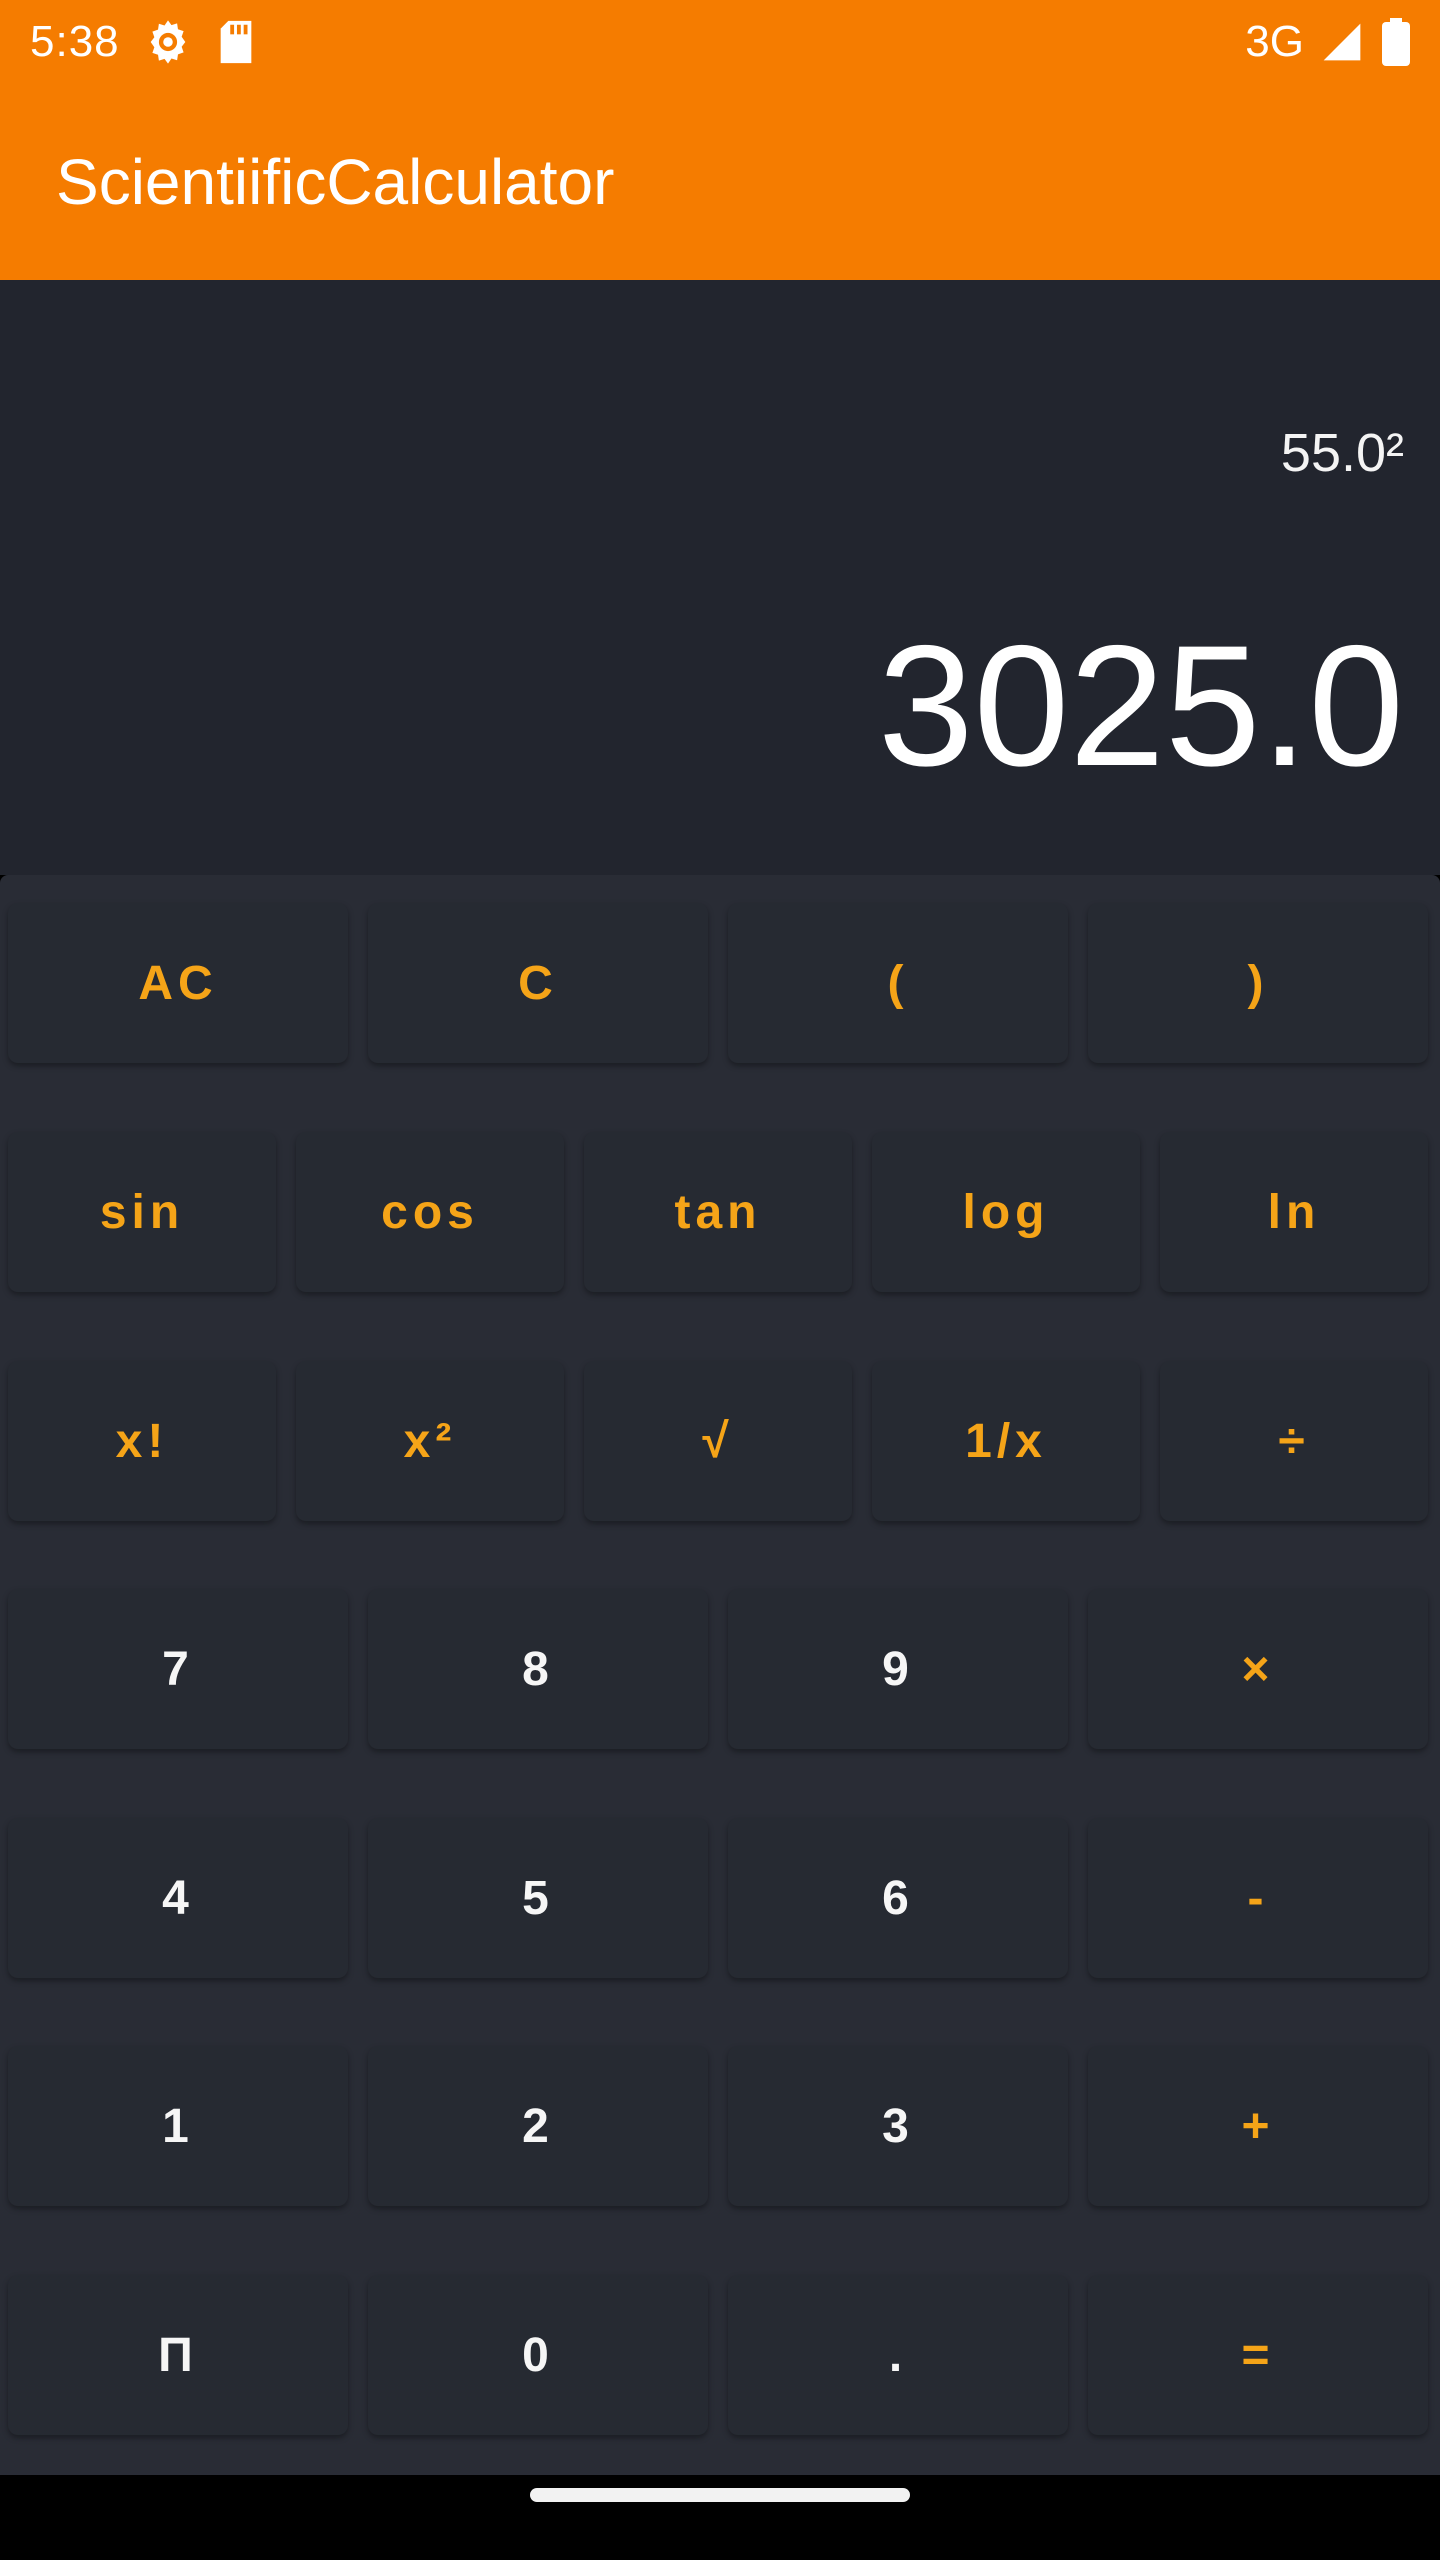 The height and width of the screenshot is (2560, 1440). Describe the element at coordinates (898, 2126) in the screenshot. I see `digit-3-button: 3` at that location.